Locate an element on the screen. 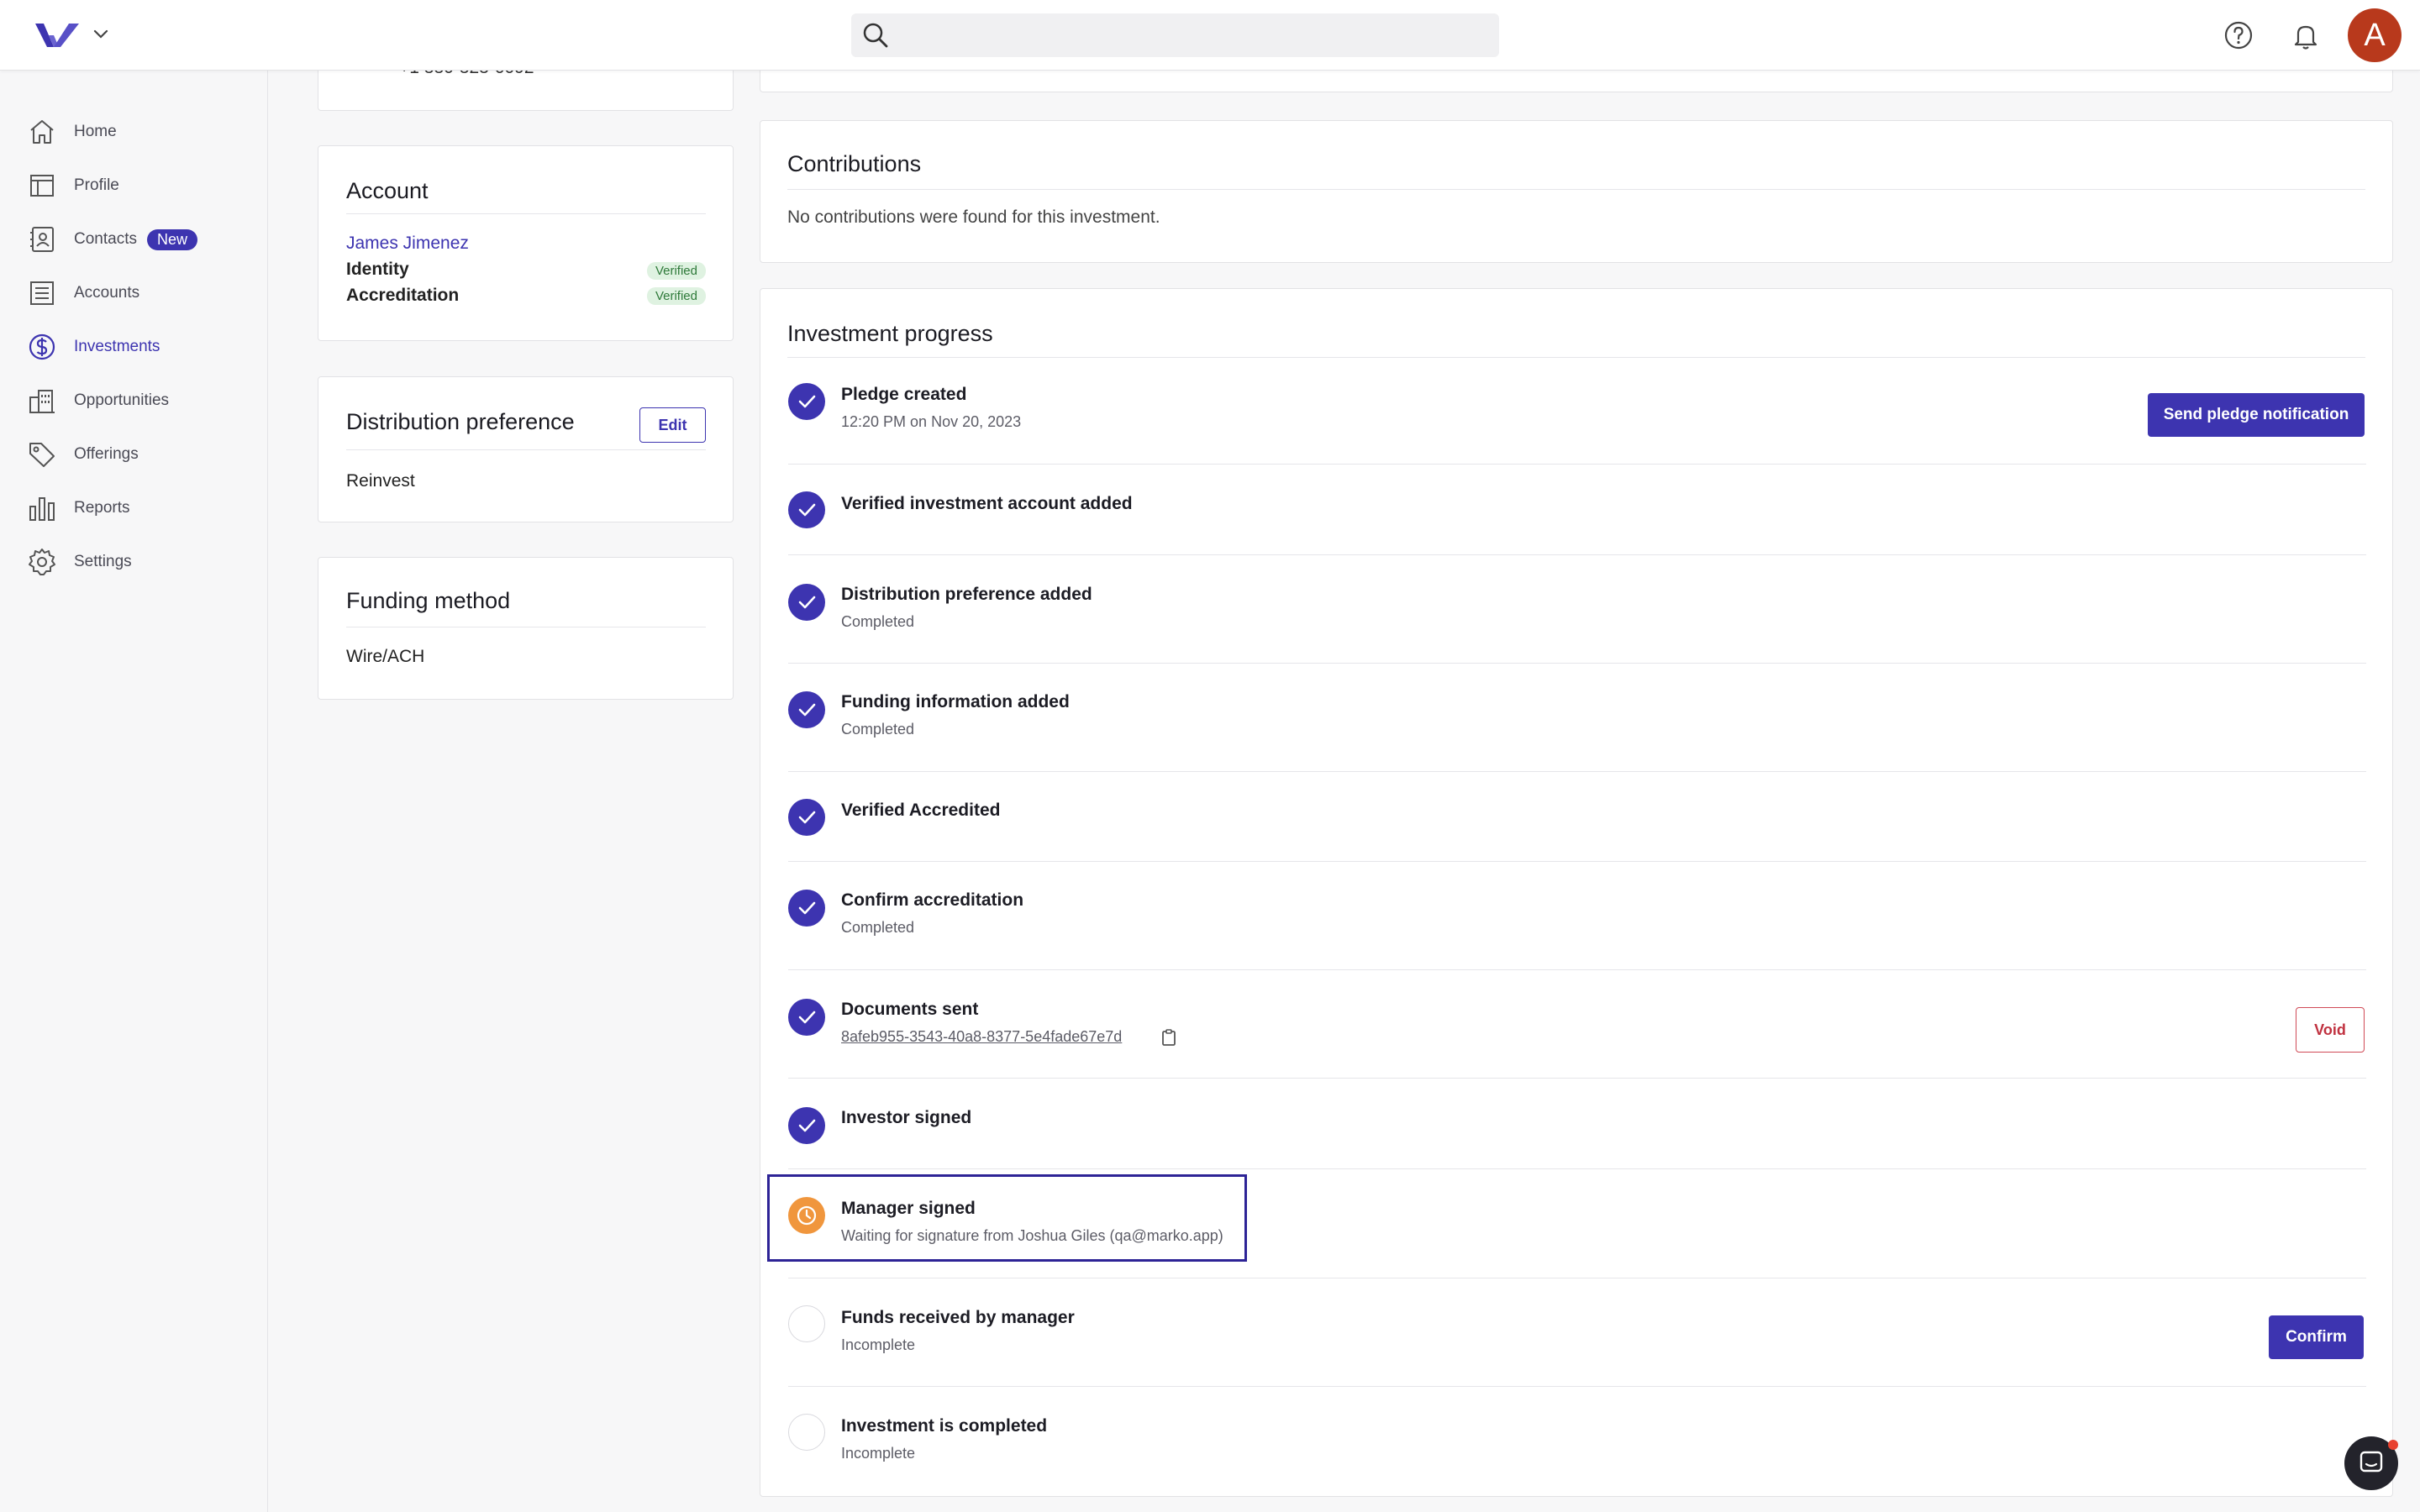  sidebar-item-reports: Reports is located at coordinates (78, 508).